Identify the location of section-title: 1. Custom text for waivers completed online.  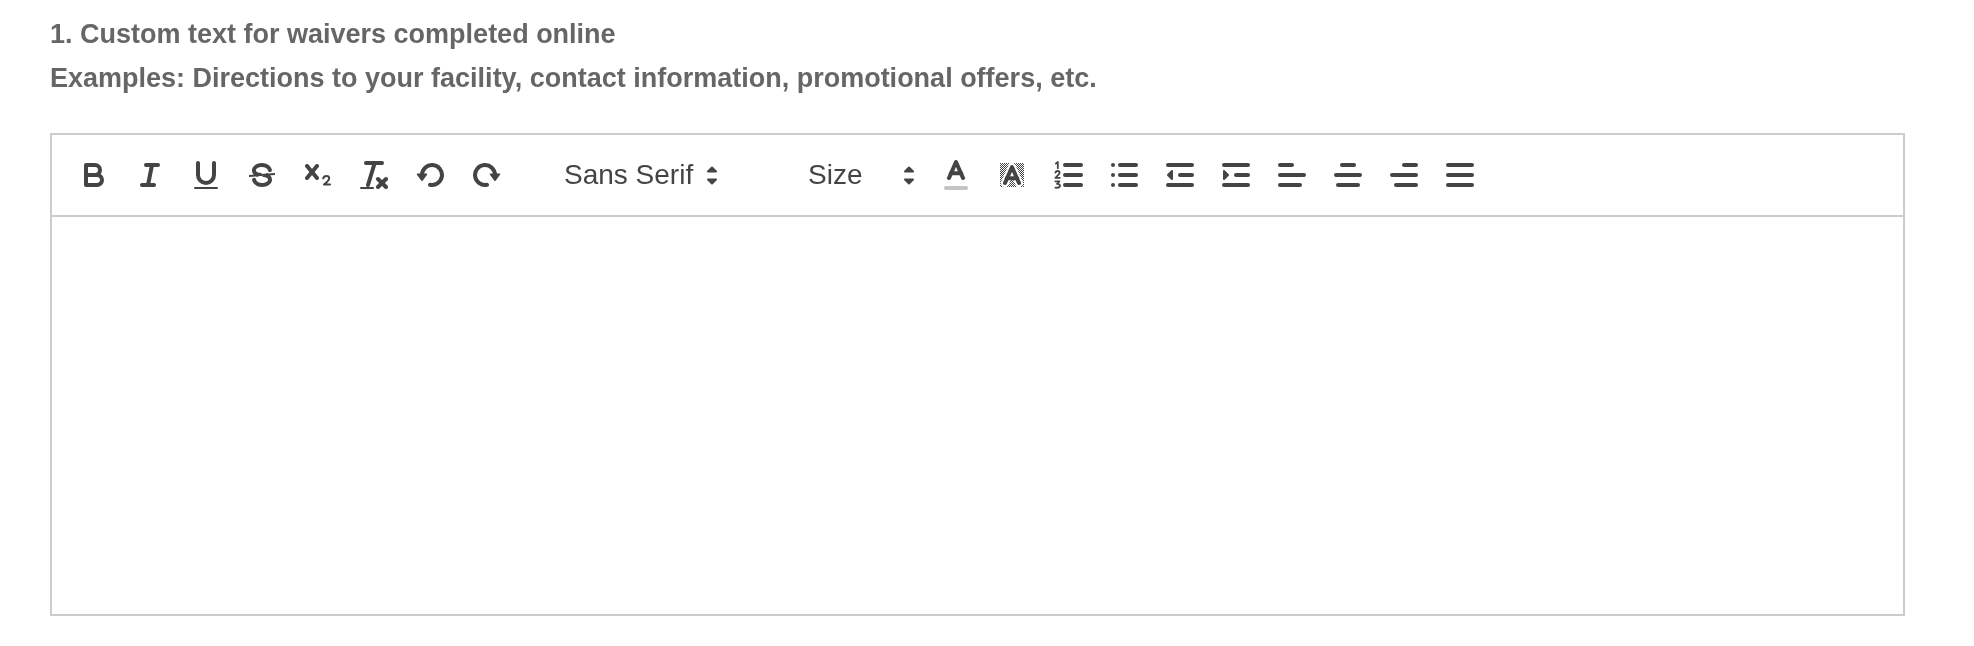
(333, 34).